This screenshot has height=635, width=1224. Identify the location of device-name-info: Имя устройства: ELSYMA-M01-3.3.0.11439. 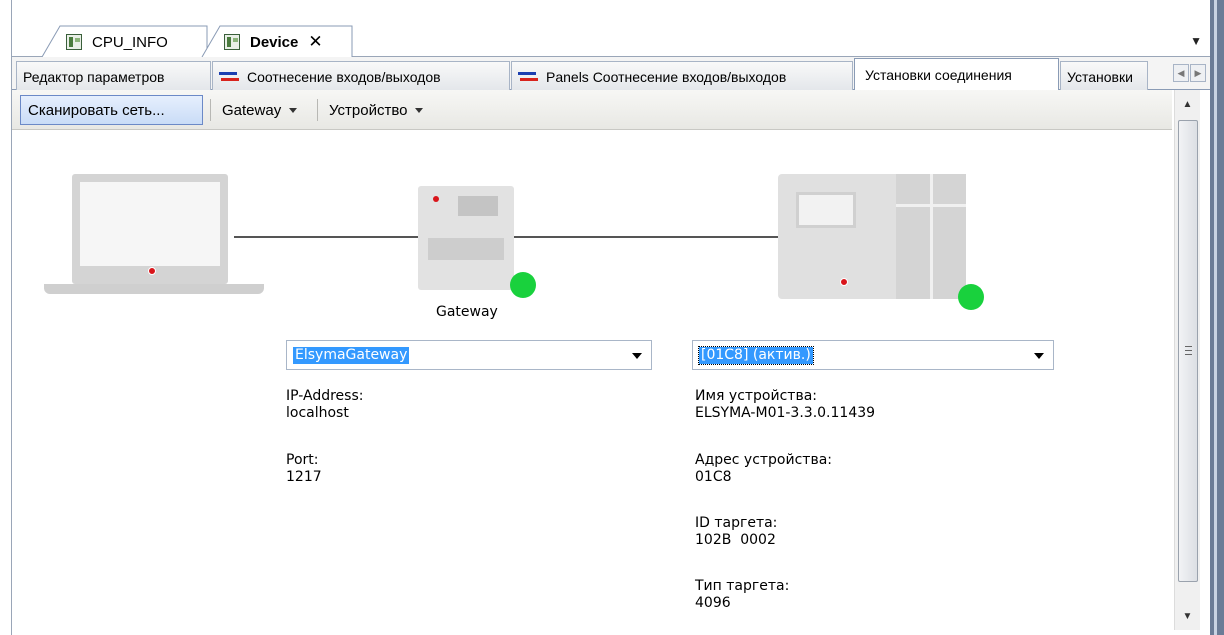
(785, 405).